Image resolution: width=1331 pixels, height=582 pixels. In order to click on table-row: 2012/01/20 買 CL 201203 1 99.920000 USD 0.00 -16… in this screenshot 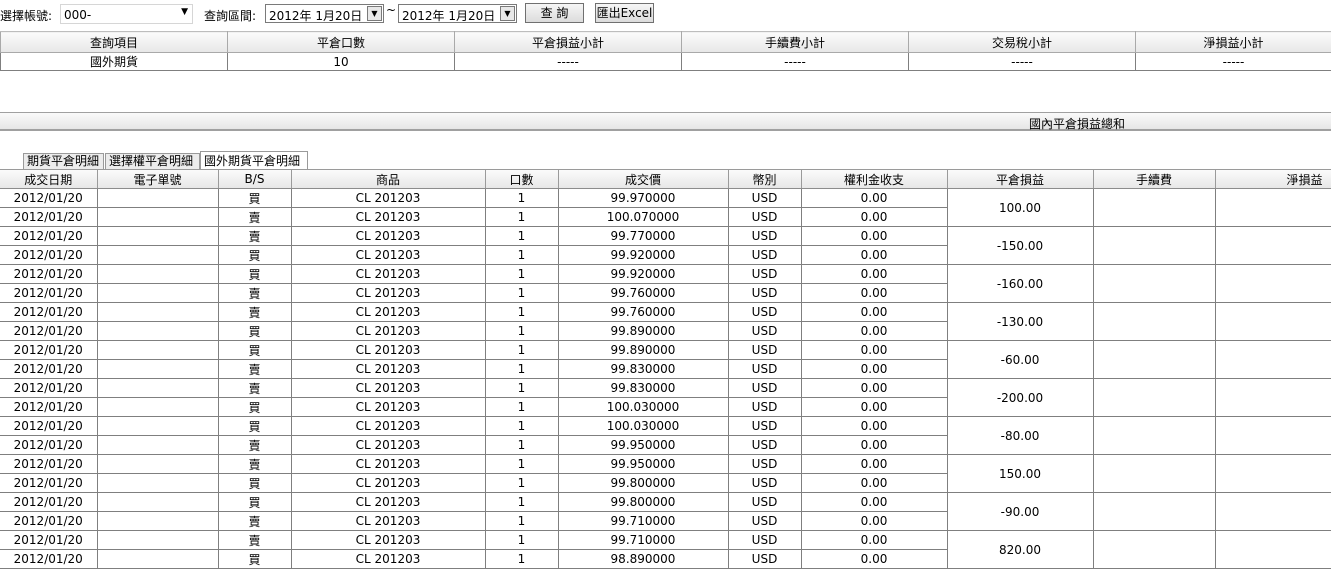, I will do `click(665, 283)`.